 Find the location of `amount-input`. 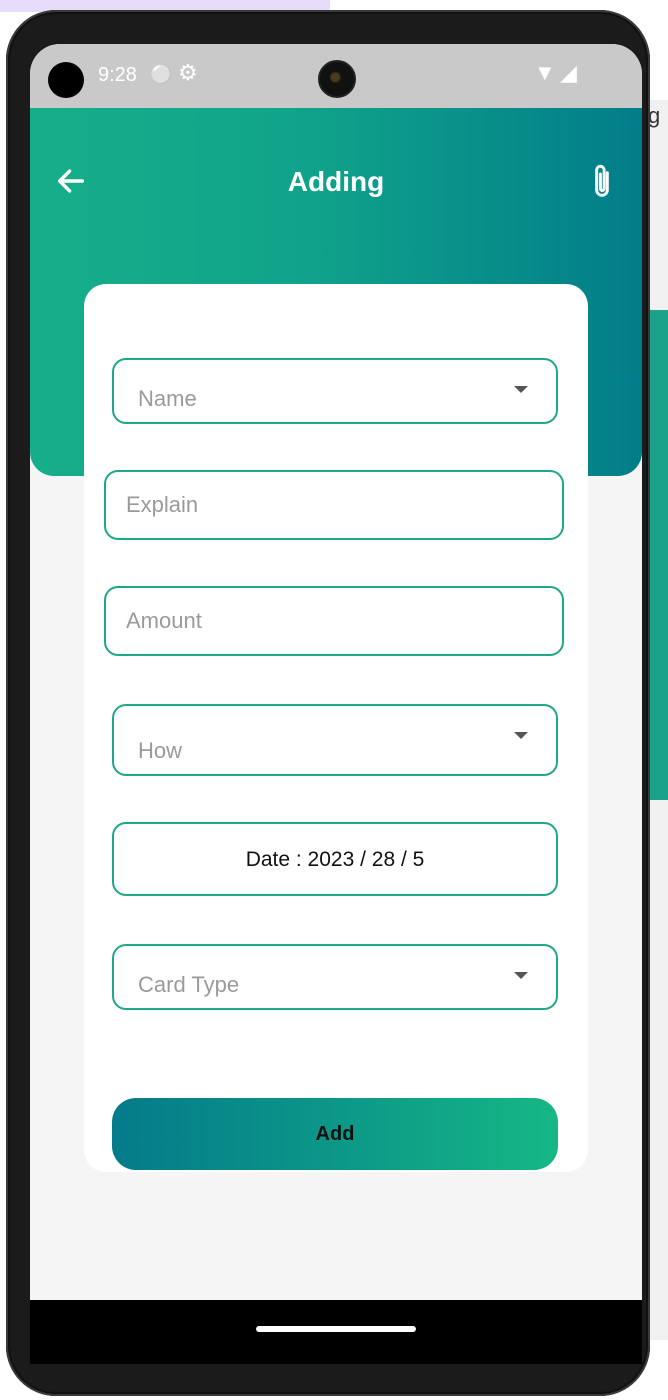

amount-input is located at coordinates (334, 621).